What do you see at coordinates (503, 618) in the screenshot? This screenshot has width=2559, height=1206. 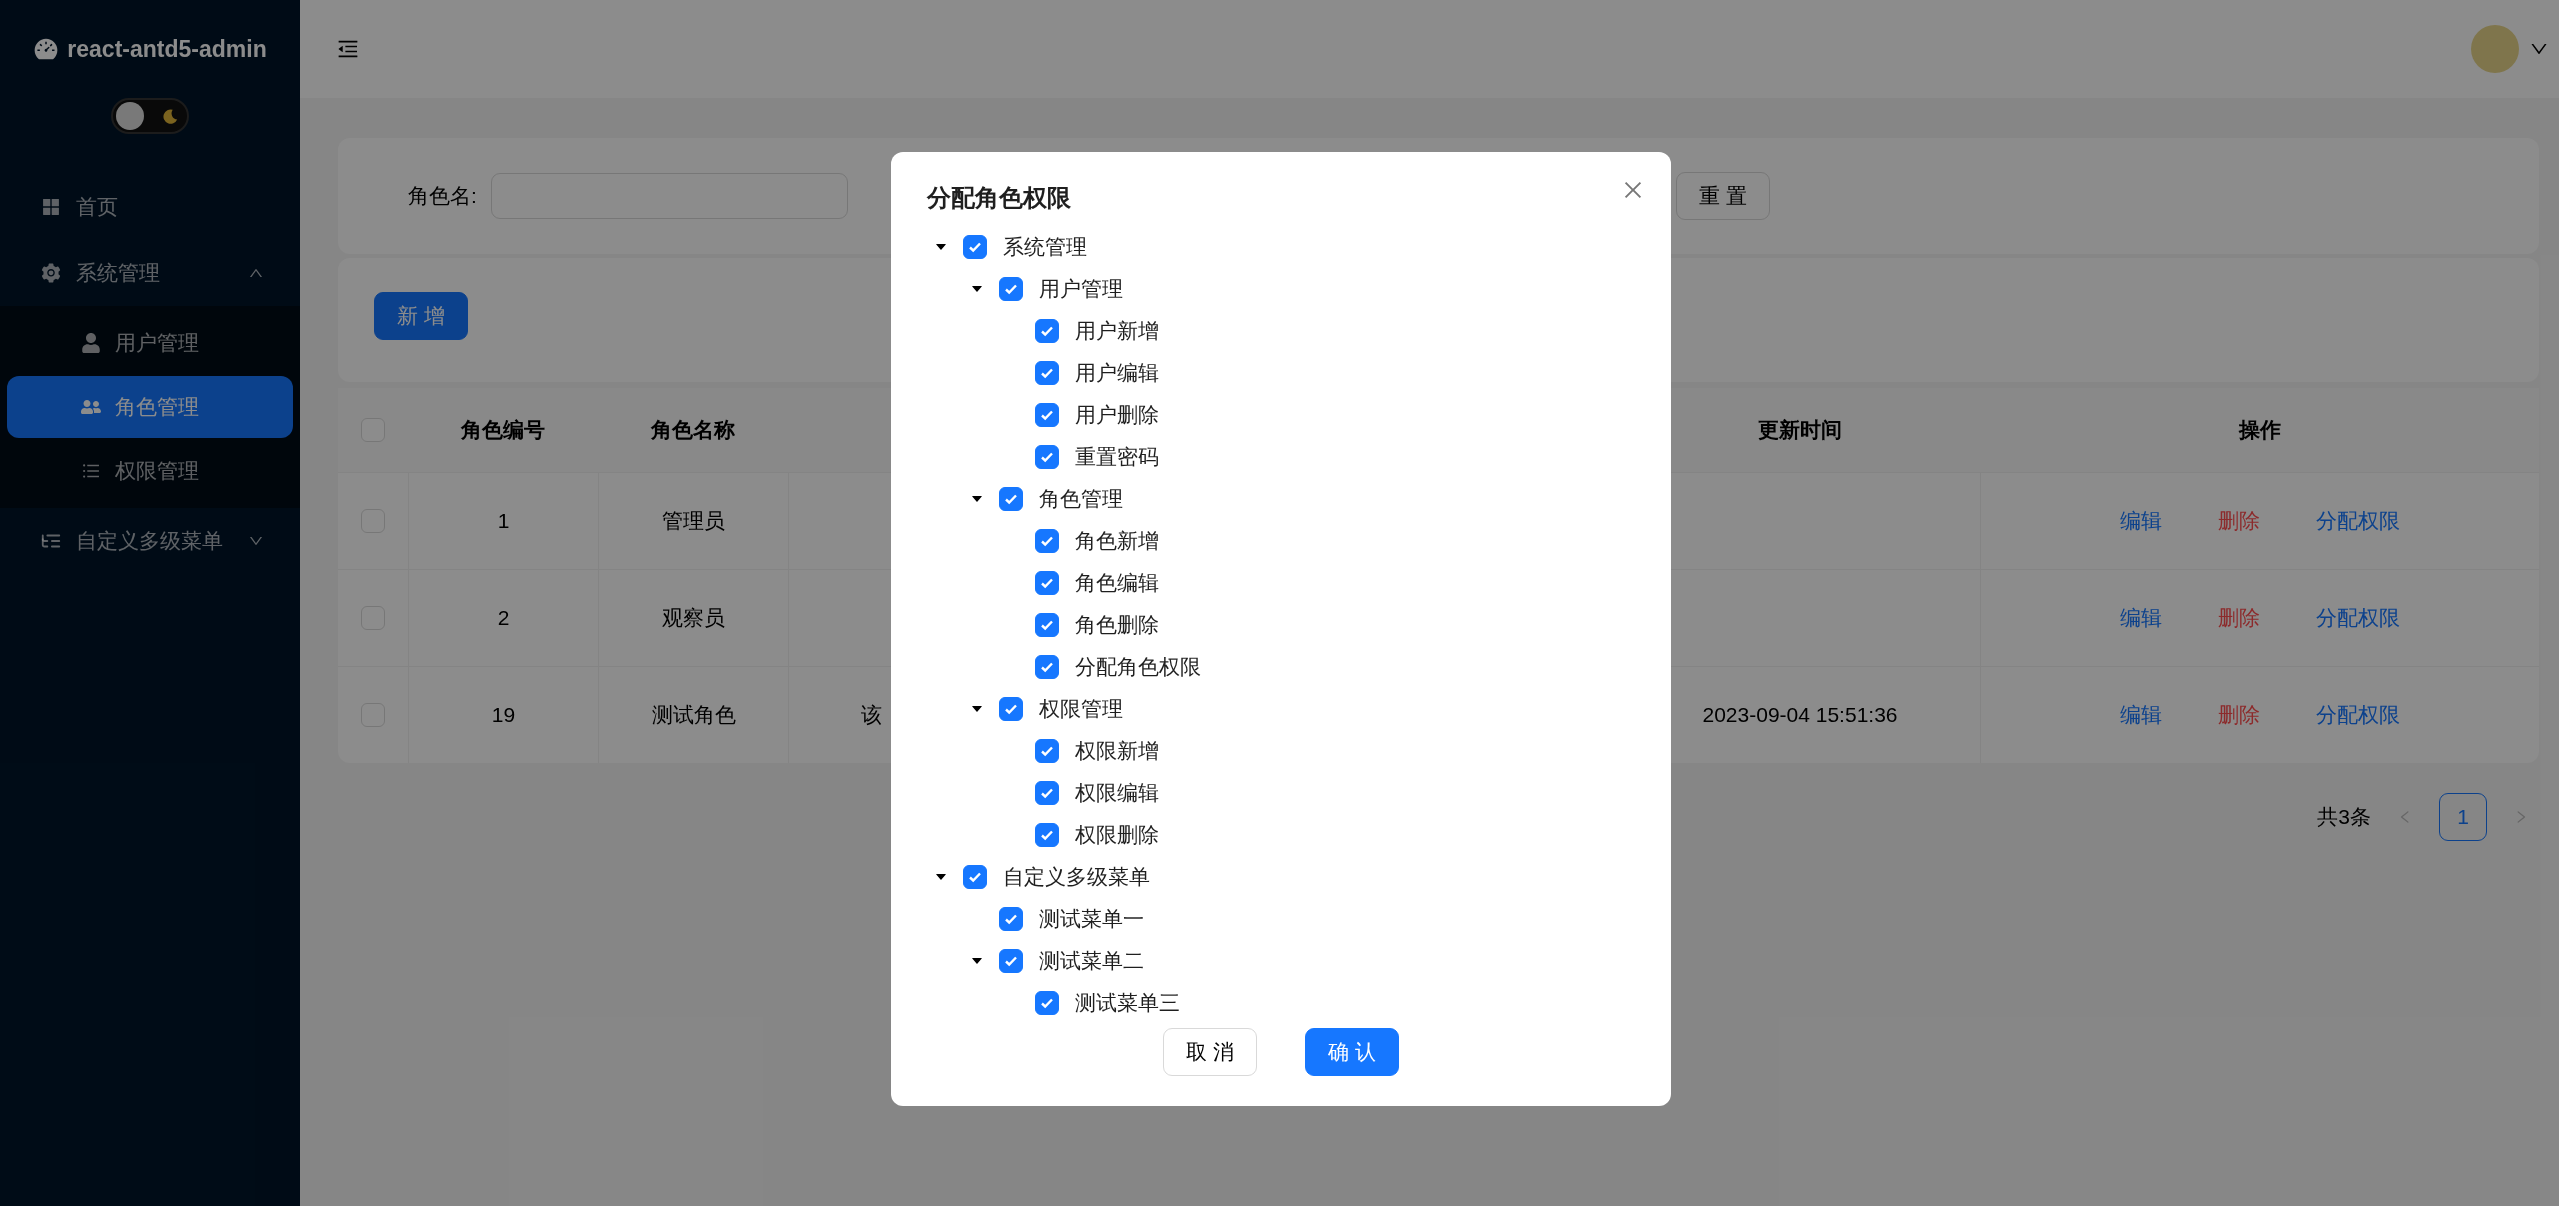 I see `table-cell: 2` at bounding box center [503, 618].